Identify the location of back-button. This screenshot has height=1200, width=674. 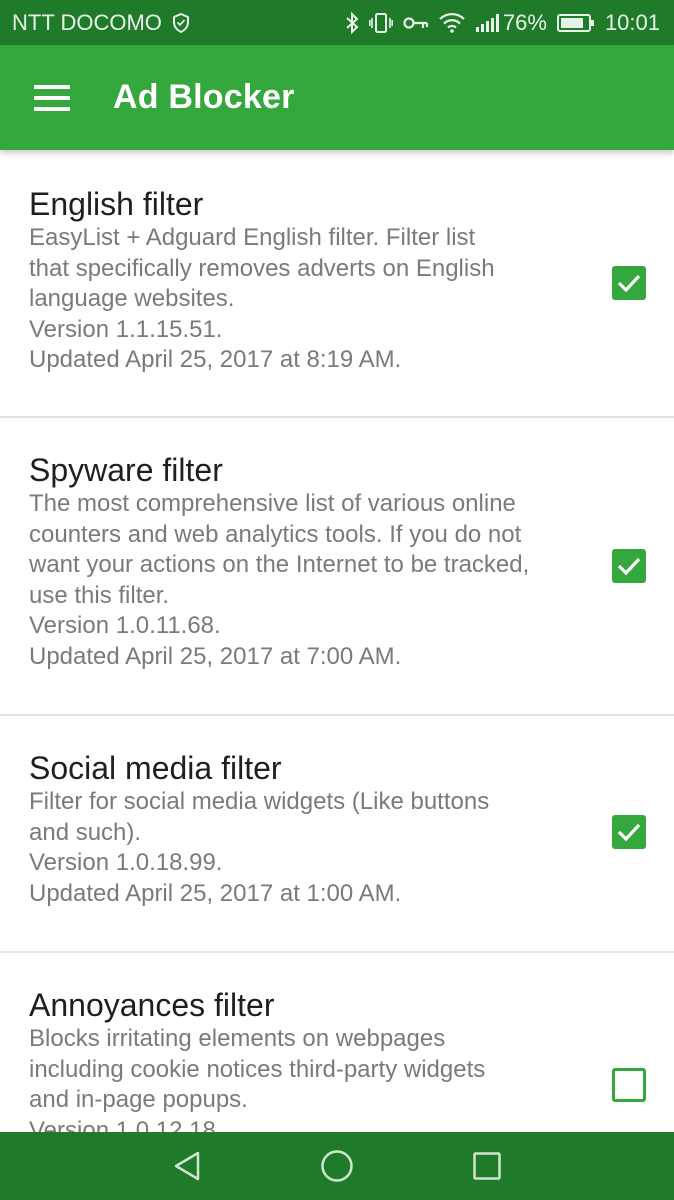
(187, 1166).